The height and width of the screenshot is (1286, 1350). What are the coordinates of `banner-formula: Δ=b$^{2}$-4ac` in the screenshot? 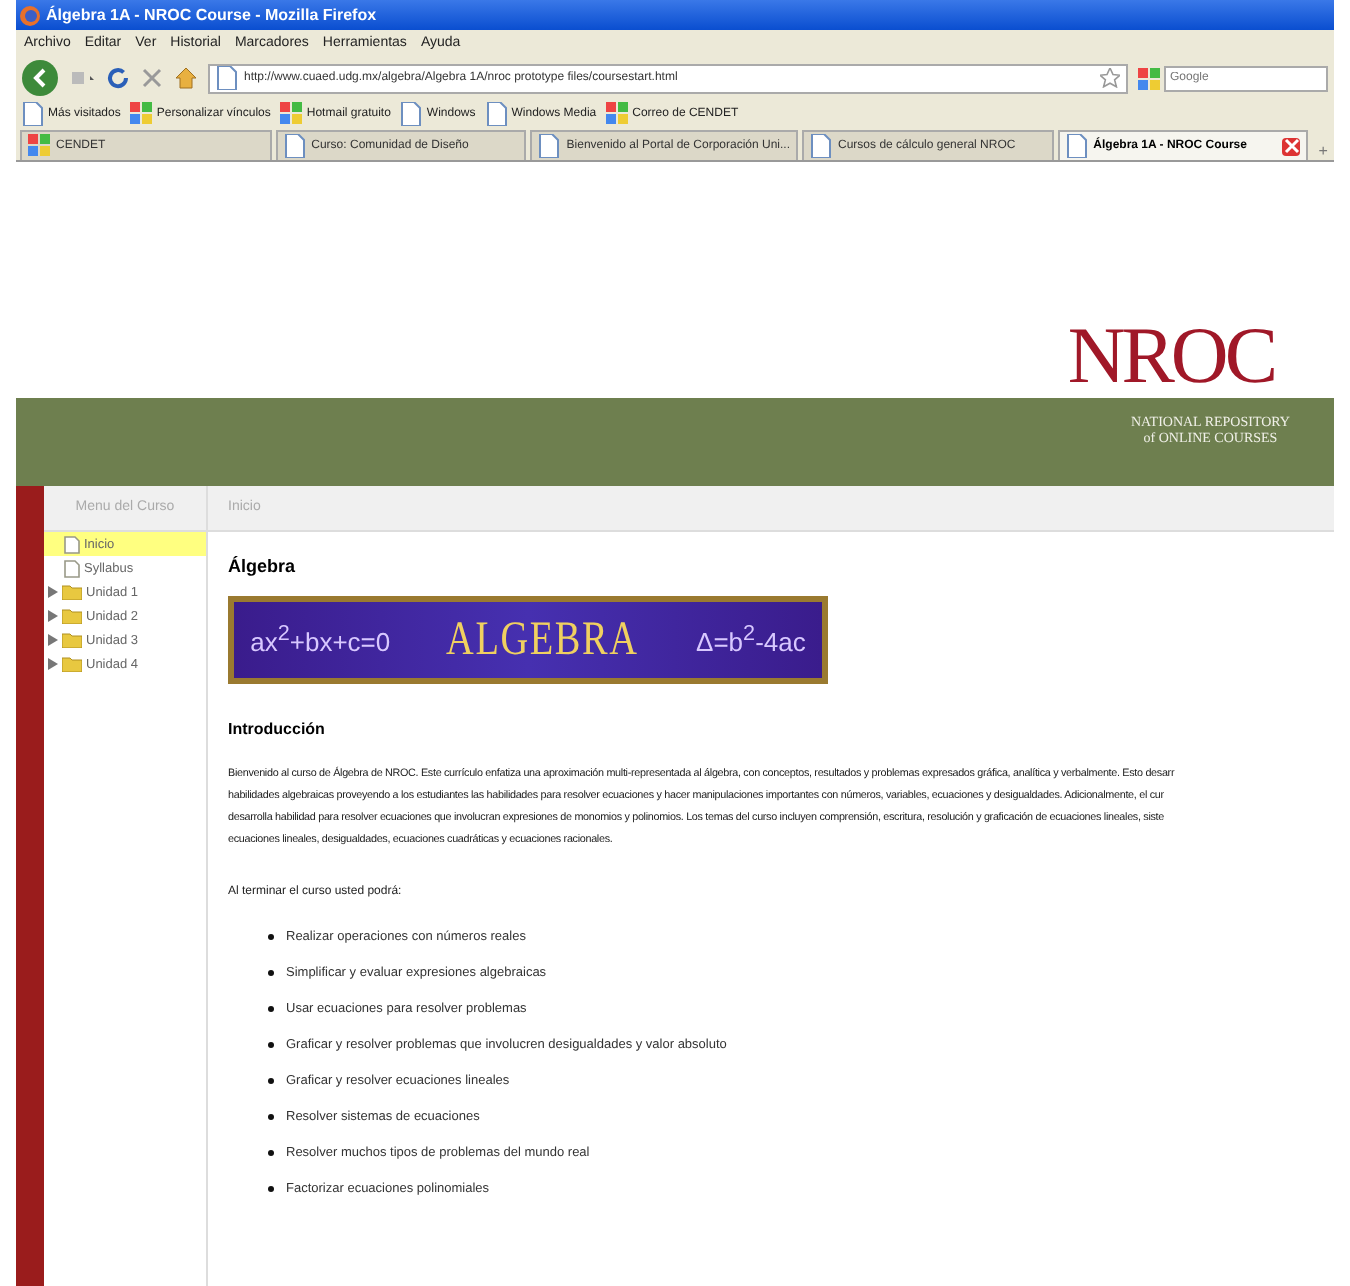 It's located at (751, 640).